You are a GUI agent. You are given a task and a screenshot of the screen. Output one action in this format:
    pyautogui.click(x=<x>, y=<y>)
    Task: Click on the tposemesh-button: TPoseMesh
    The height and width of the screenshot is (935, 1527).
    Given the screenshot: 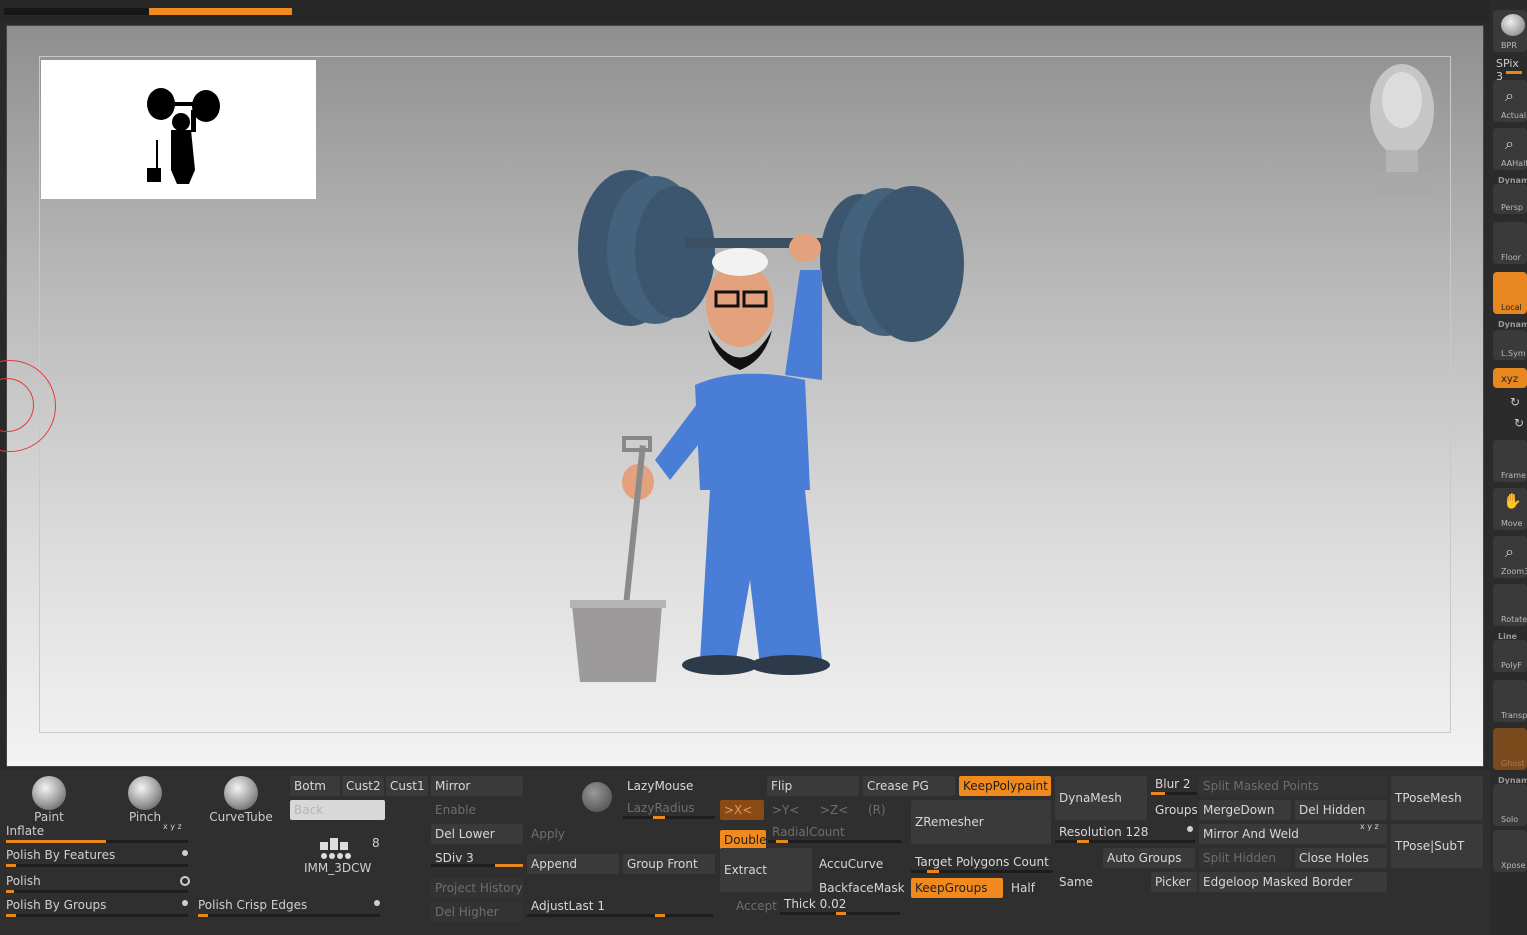 What is the action you would take?
    pyautogui.click(x=1437, y=798)
    